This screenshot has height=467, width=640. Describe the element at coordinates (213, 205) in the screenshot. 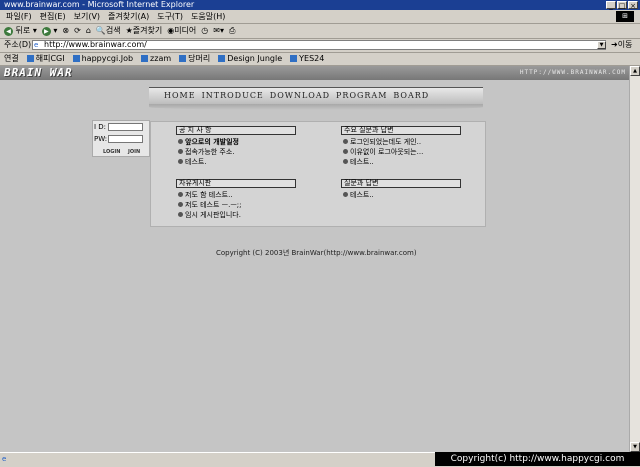

I see `post-title: 저도 테스트 ㅡ.ㅡ;;` at that location.